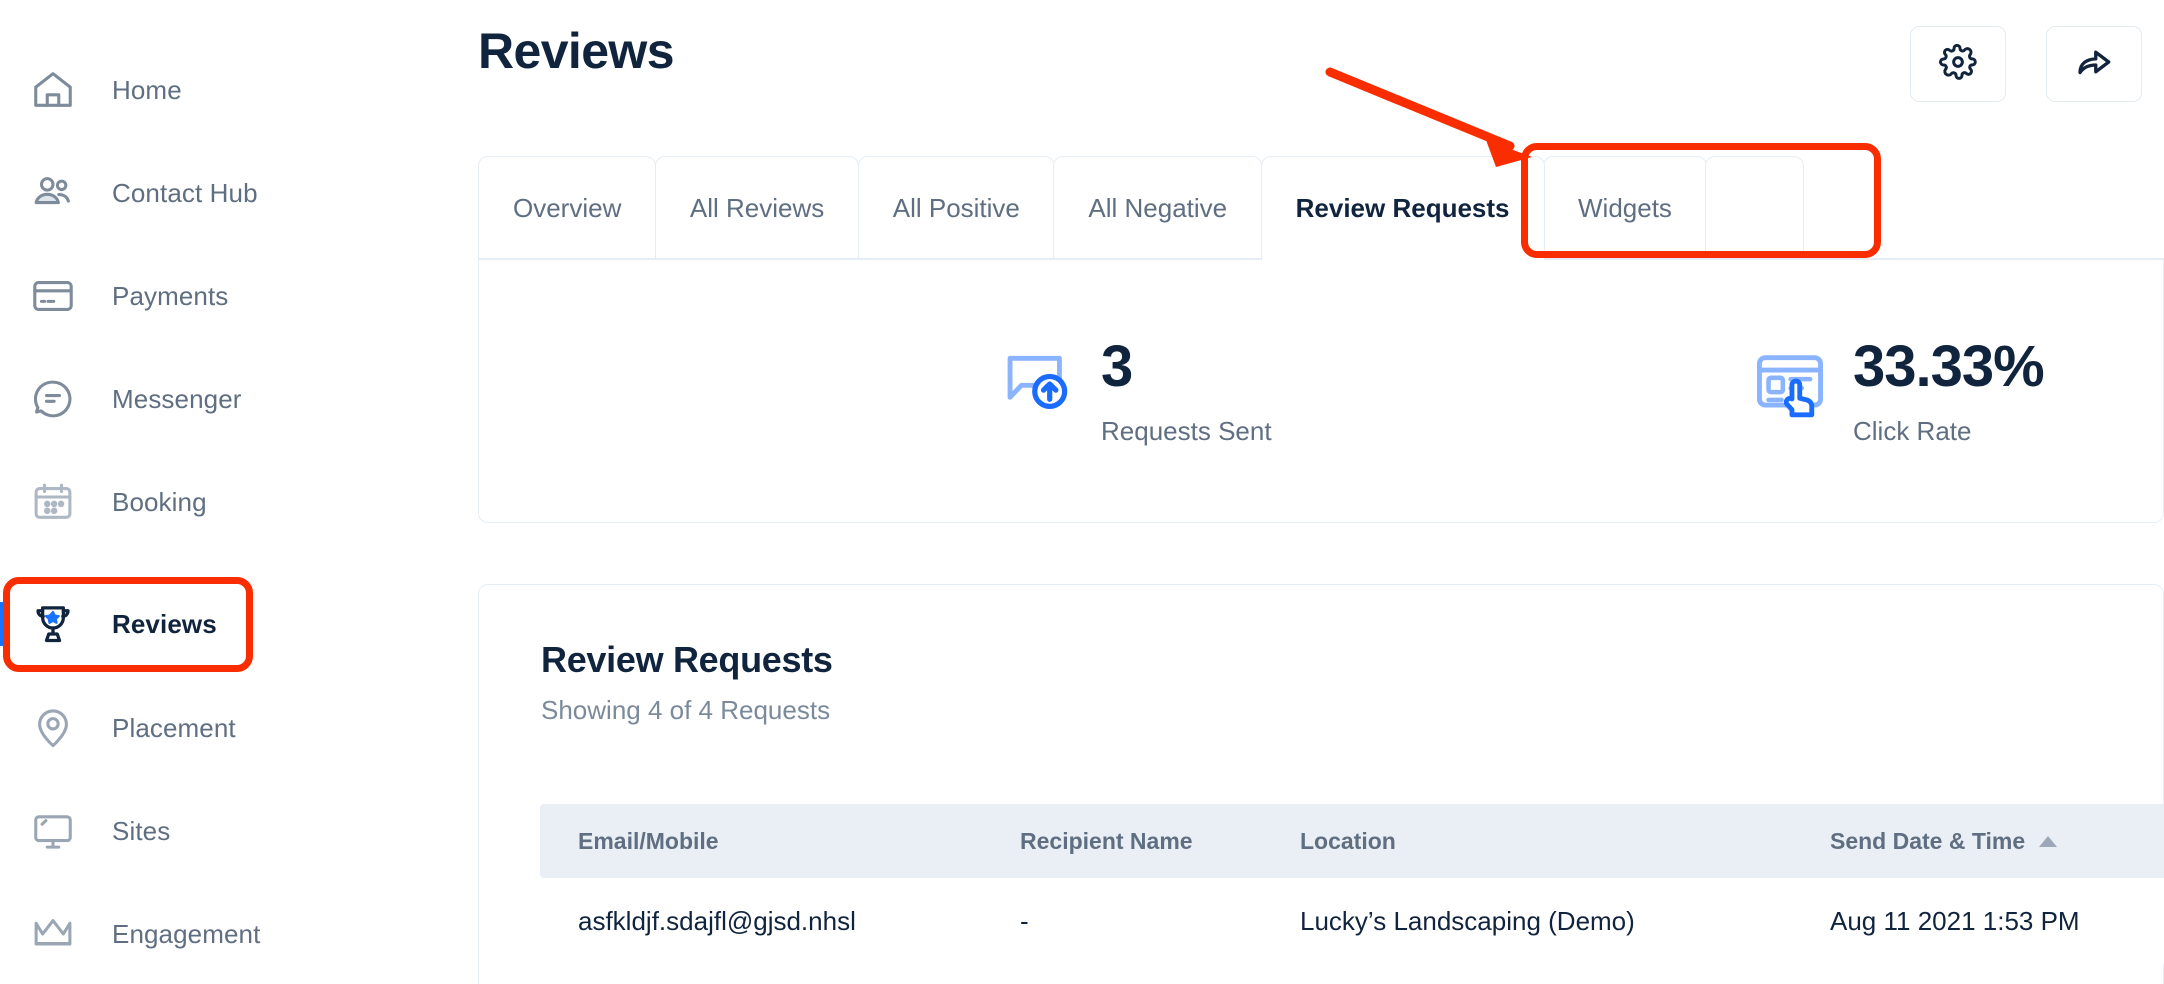 The image size is (2164, 984). I want to click on tab-label: All Negative, so click(1158, 208).